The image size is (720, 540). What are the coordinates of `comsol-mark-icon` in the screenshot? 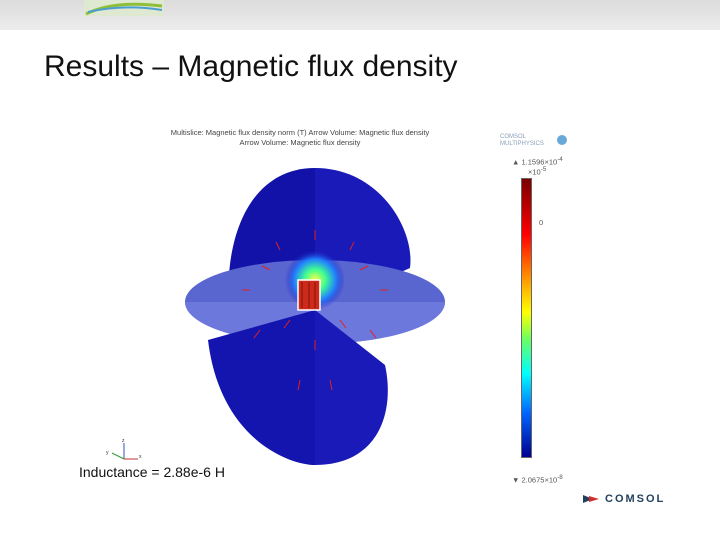 It's located at (591, 499).